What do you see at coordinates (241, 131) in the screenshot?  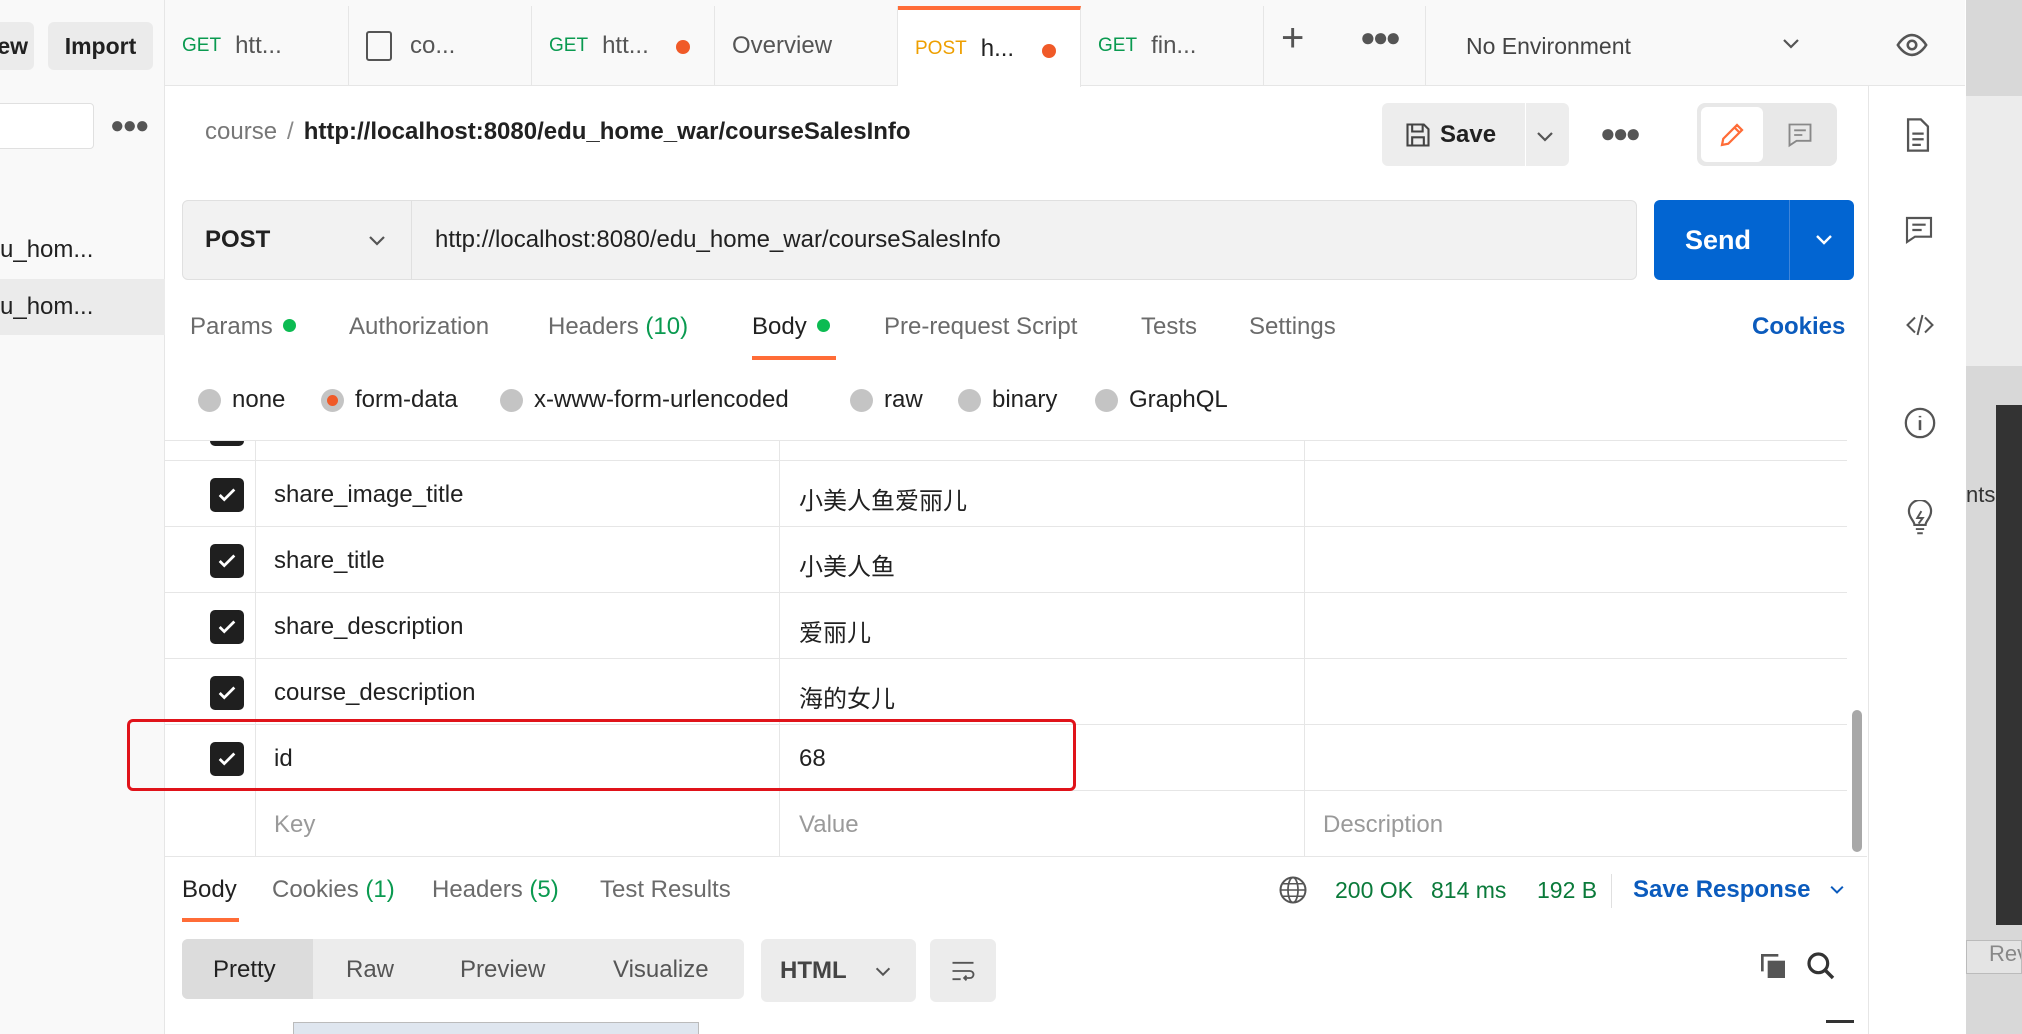 I see `breadcrumb-collection: course` at bounding box center [241, 131].